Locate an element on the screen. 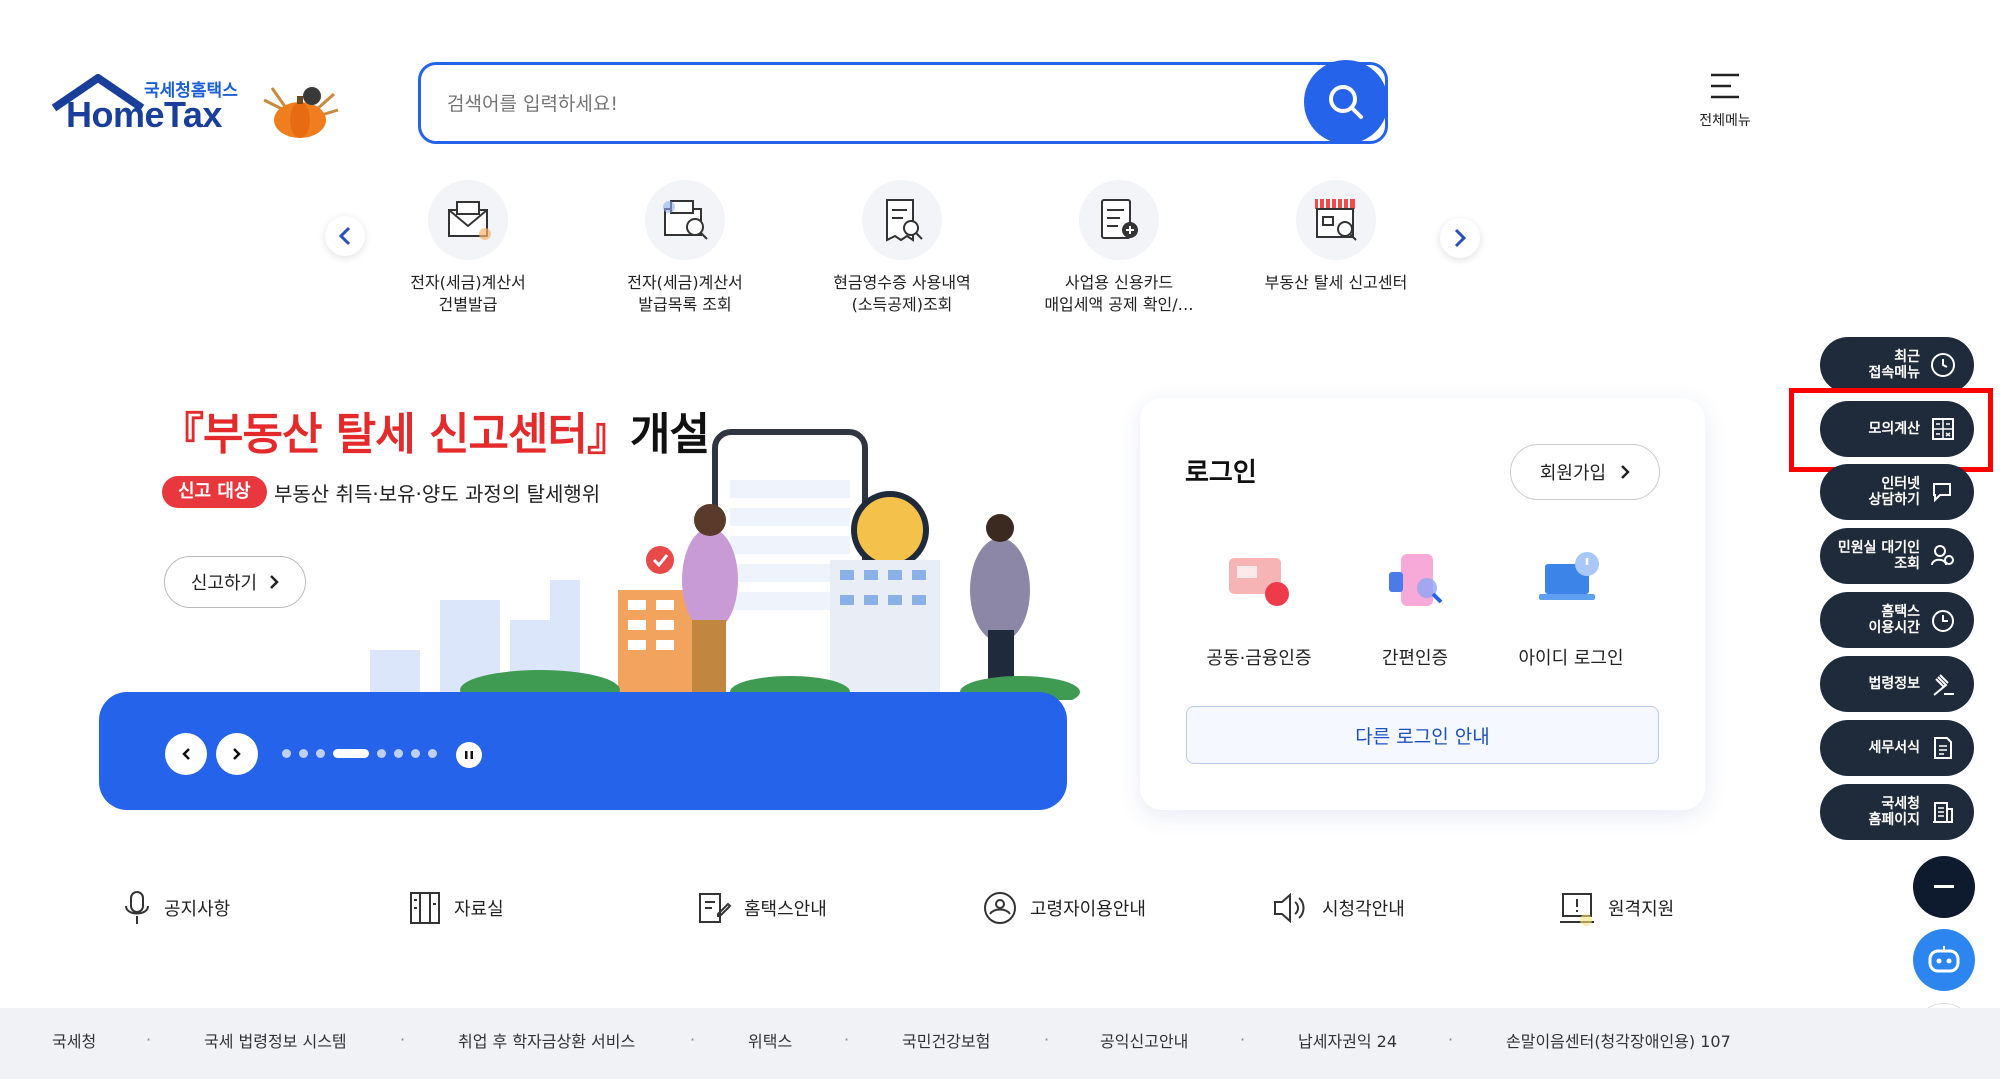  remote-support-link: 원격지원 is located at coordinates (1616, 908).